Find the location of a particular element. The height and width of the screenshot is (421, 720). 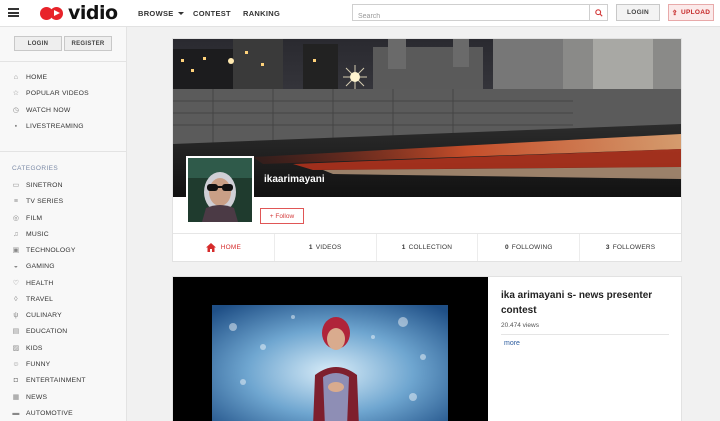

followers-label: FOLLOWERS is located at coordinates (634, 247).